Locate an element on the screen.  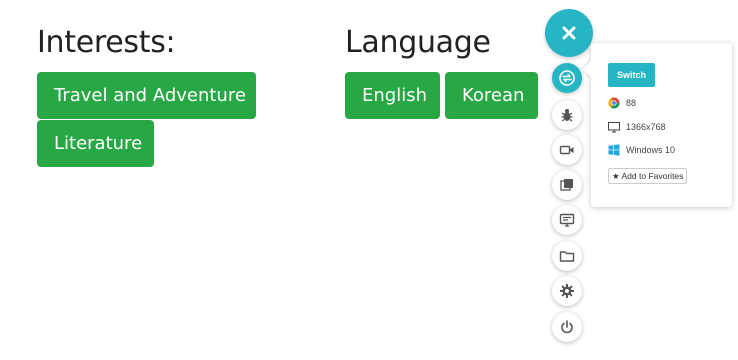
close-toolbar-button is located at coordinates (569, 33).